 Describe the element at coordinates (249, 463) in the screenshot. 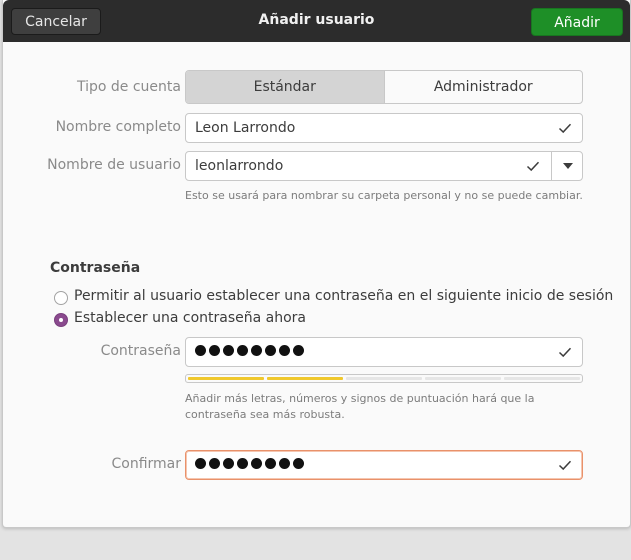

I see `confirm-mask` at that location.